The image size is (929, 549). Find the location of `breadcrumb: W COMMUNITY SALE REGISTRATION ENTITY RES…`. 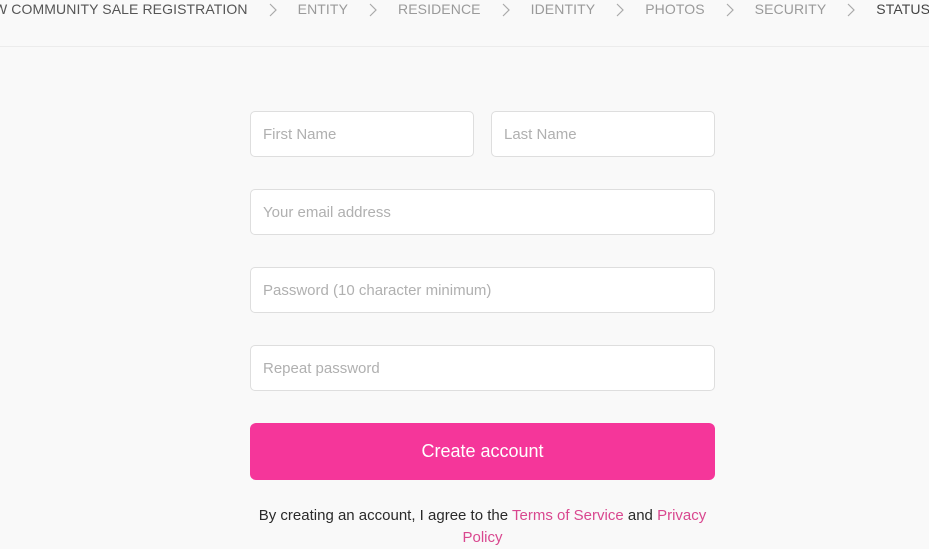

breadcrumb: W COMMUNITY SALE REGISTRATION ENTITY RES… is located at coordinates (464, 9).